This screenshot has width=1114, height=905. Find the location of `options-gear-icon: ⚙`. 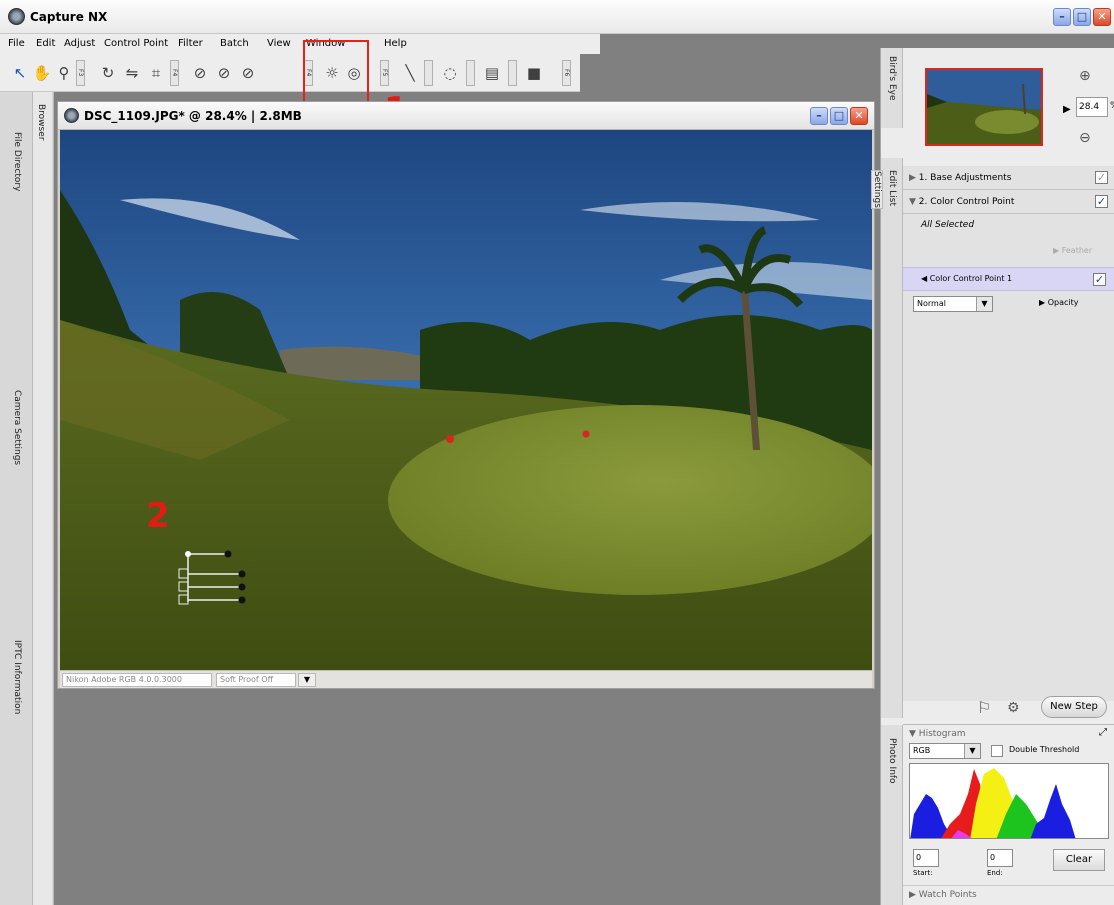

options-gear-icon: ⚙ is located at coordinates (1013, 708).